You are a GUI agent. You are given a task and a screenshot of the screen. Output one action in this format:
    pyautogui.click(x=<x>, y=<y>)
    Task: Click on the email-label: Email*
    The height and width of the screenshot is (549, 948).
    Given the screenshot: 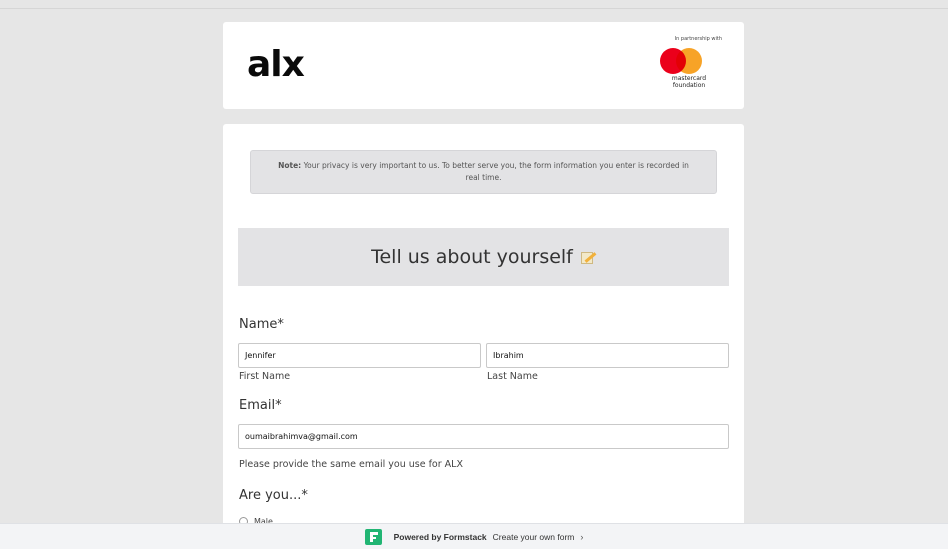 What is the action you would take?
    pyautogui.click(x=260, y=405)
    